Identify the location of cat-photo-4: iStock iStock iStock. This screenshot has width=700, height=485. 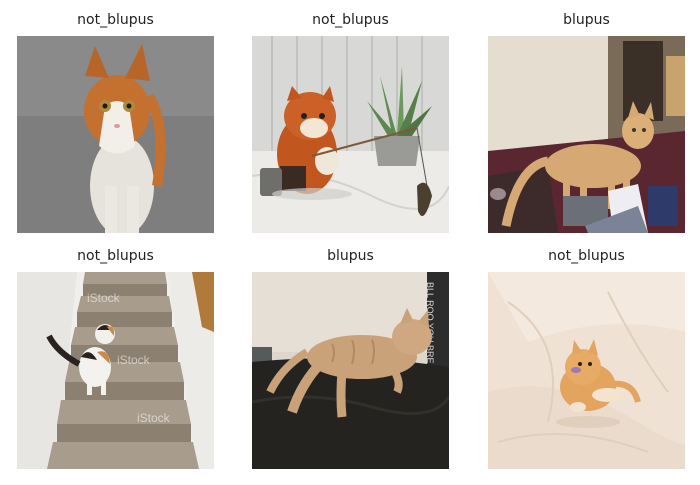
(115, 370).